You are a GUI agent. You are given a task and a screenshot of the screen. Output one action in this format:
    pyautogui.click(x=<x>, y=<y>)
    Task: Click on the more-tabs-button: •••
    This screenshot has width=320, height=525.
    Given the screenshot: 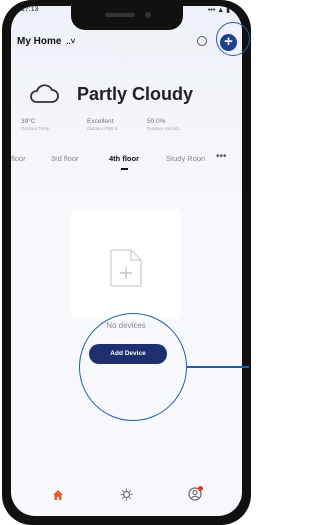 What is the action you would take?
    pyautogui.click(x=221, y=156)
    